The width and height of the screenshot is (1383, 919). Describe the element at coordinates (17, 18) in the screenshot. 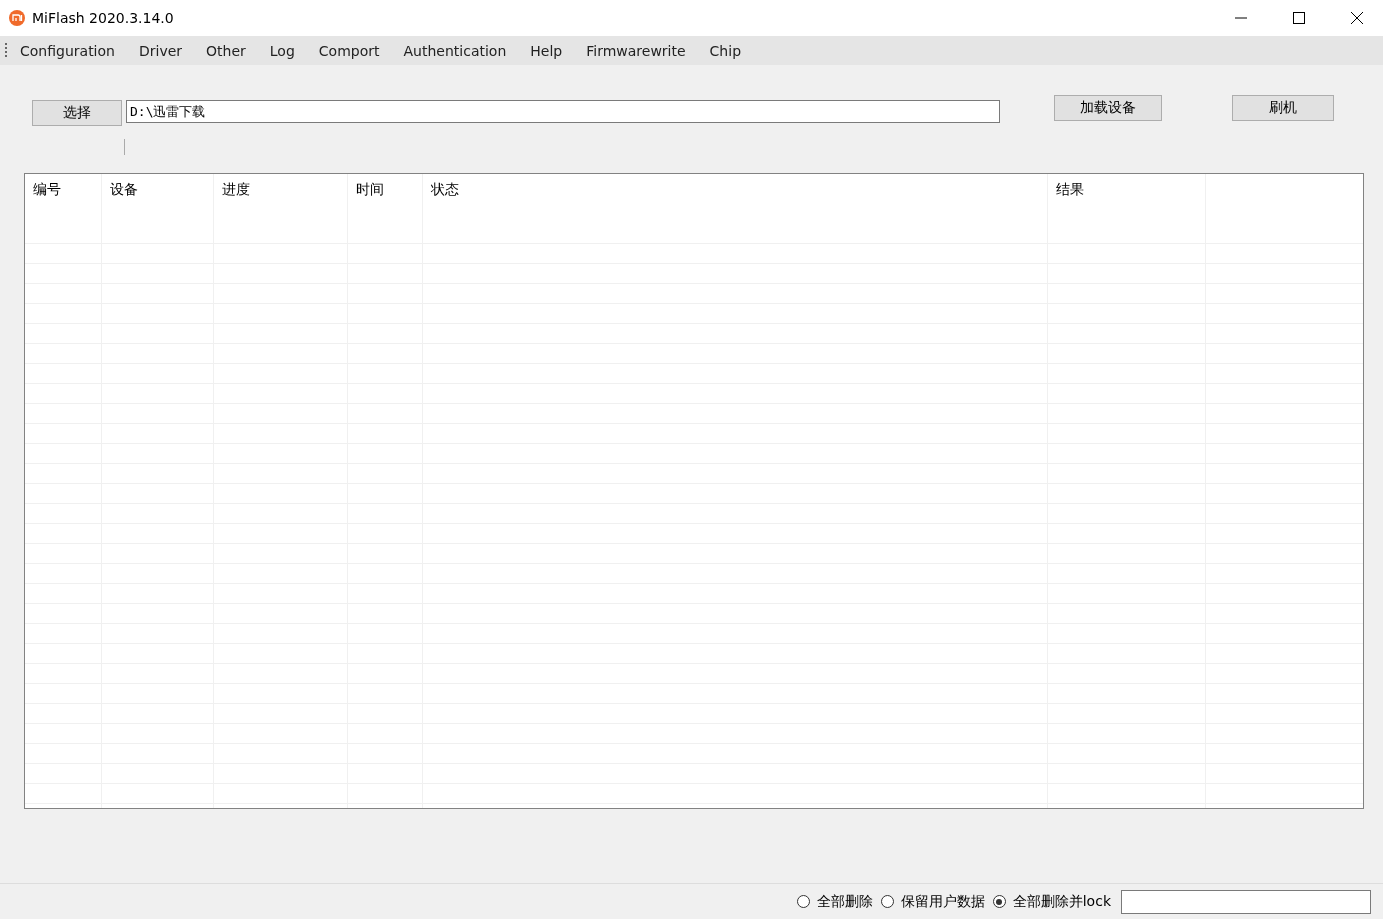

I see `app-logo-icon` at that location.